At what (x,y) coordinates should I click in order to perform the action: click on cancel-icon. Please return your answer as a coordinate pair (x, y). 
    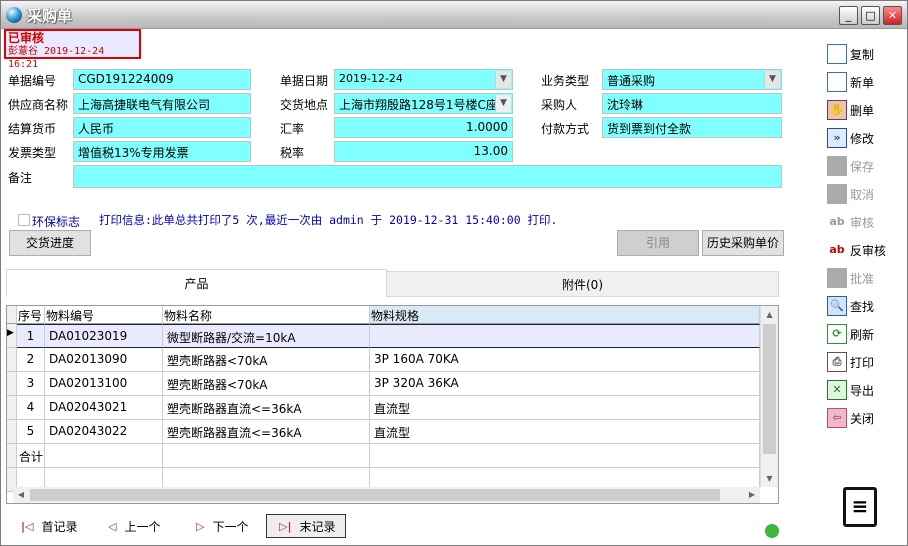
    Looking at the image, I should click on (837, 194).